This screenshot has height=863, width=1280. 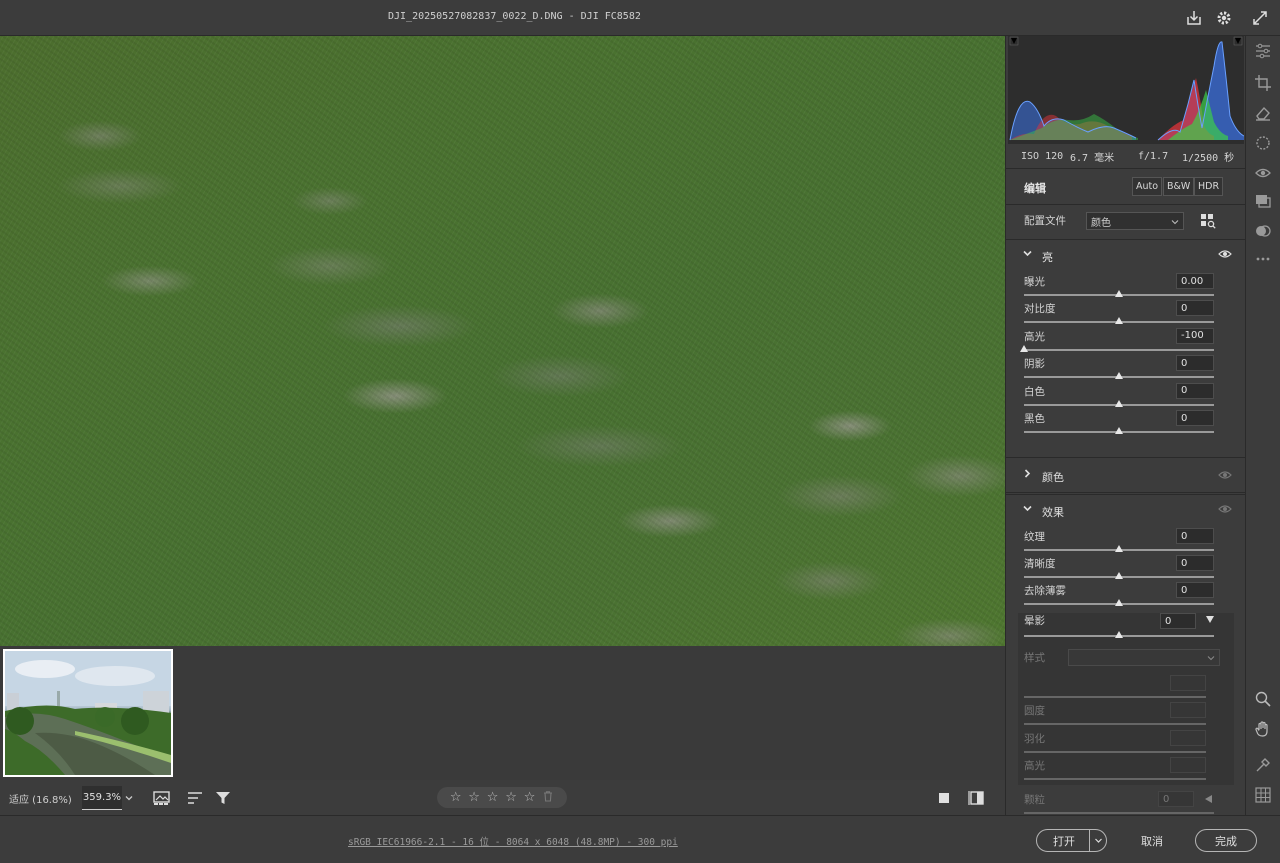 What do you see at coordinates (1125, 341) in the screenshot?
I see `light-slider: 高光 -100` at bounding box center [1125, 341].